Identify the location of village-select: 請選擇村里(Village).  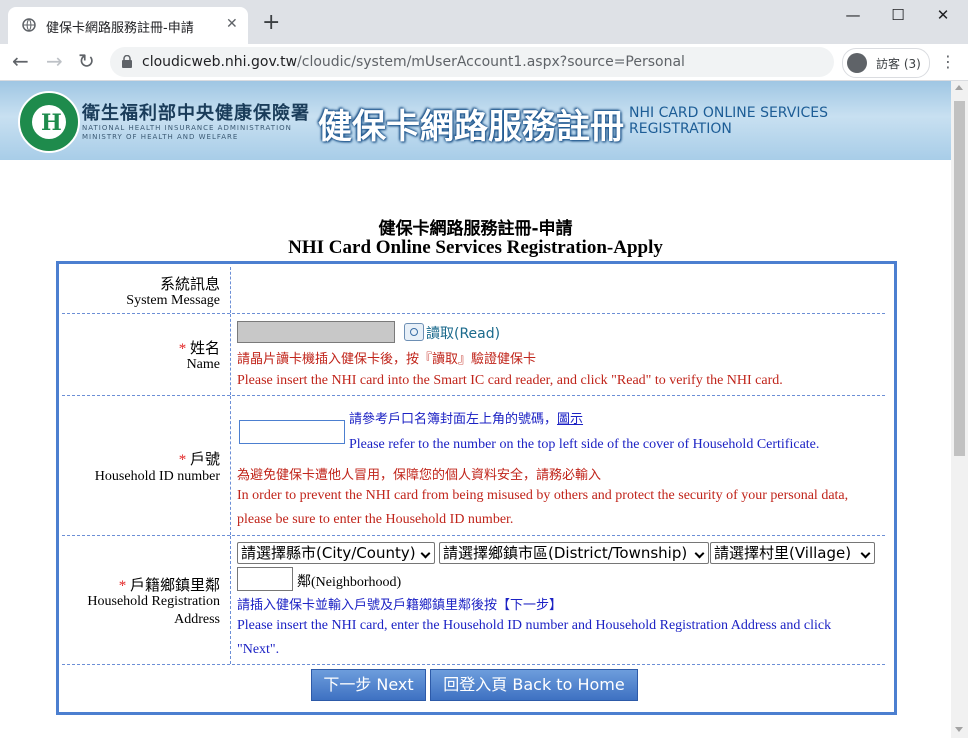
(792, 553).